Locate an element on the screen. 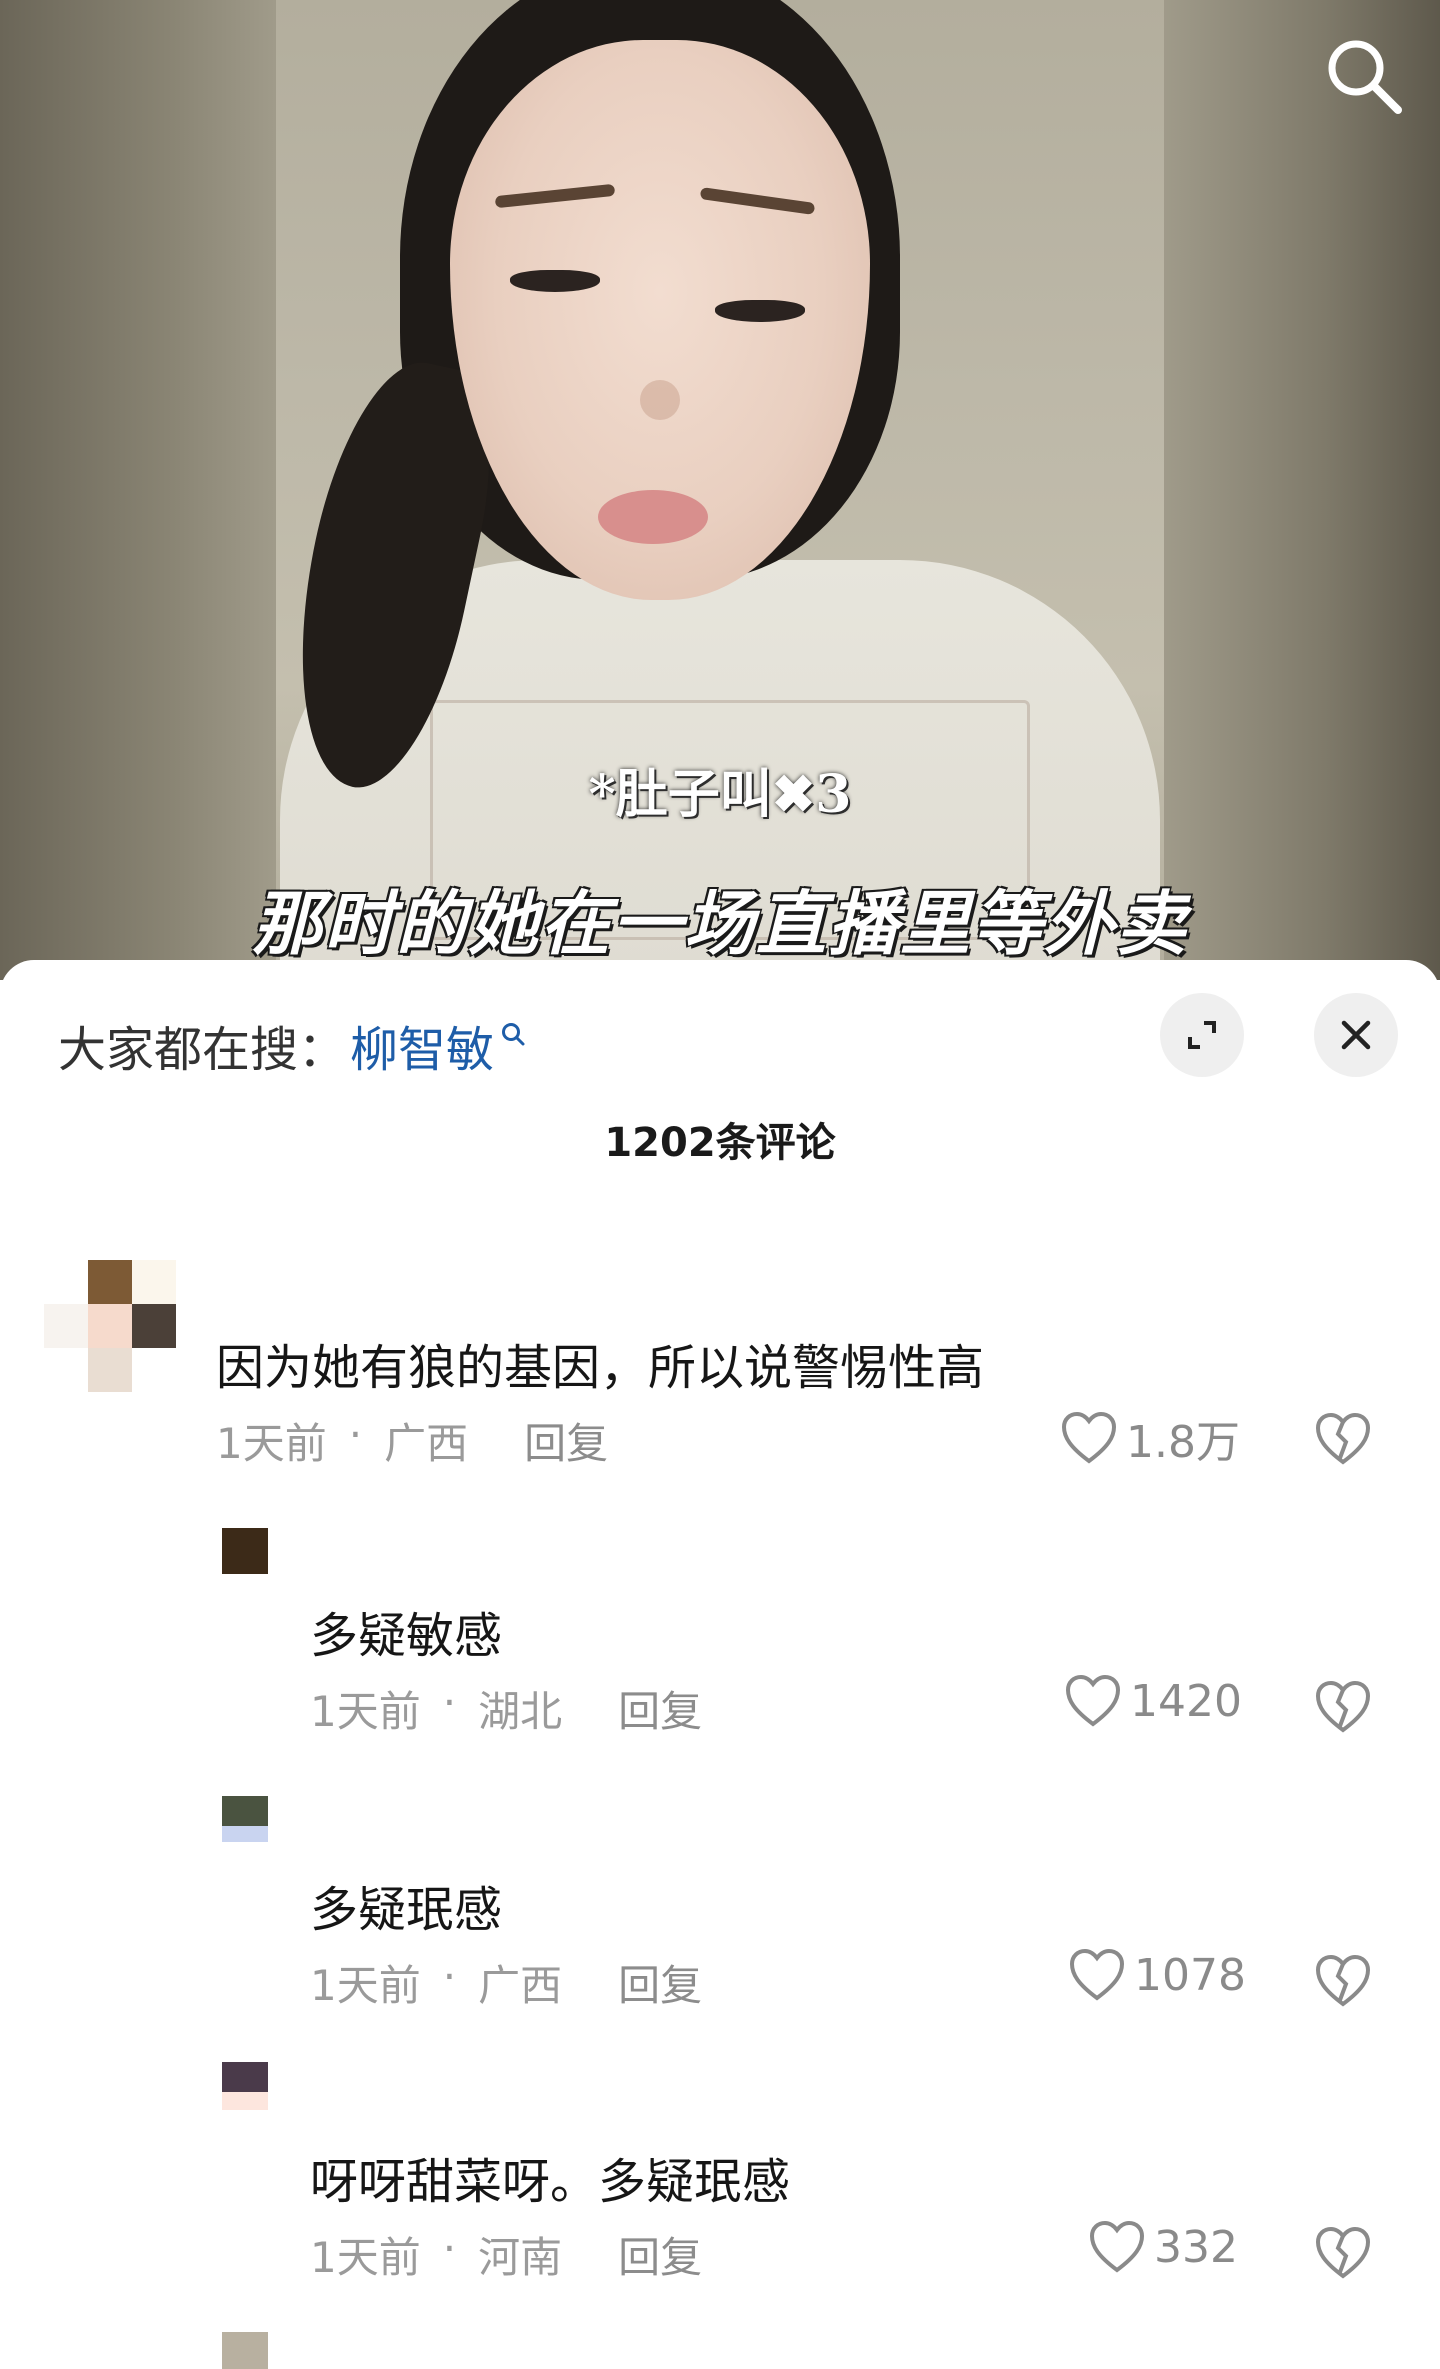  like-count: 1078 is located at coordinates (1190, 1975).